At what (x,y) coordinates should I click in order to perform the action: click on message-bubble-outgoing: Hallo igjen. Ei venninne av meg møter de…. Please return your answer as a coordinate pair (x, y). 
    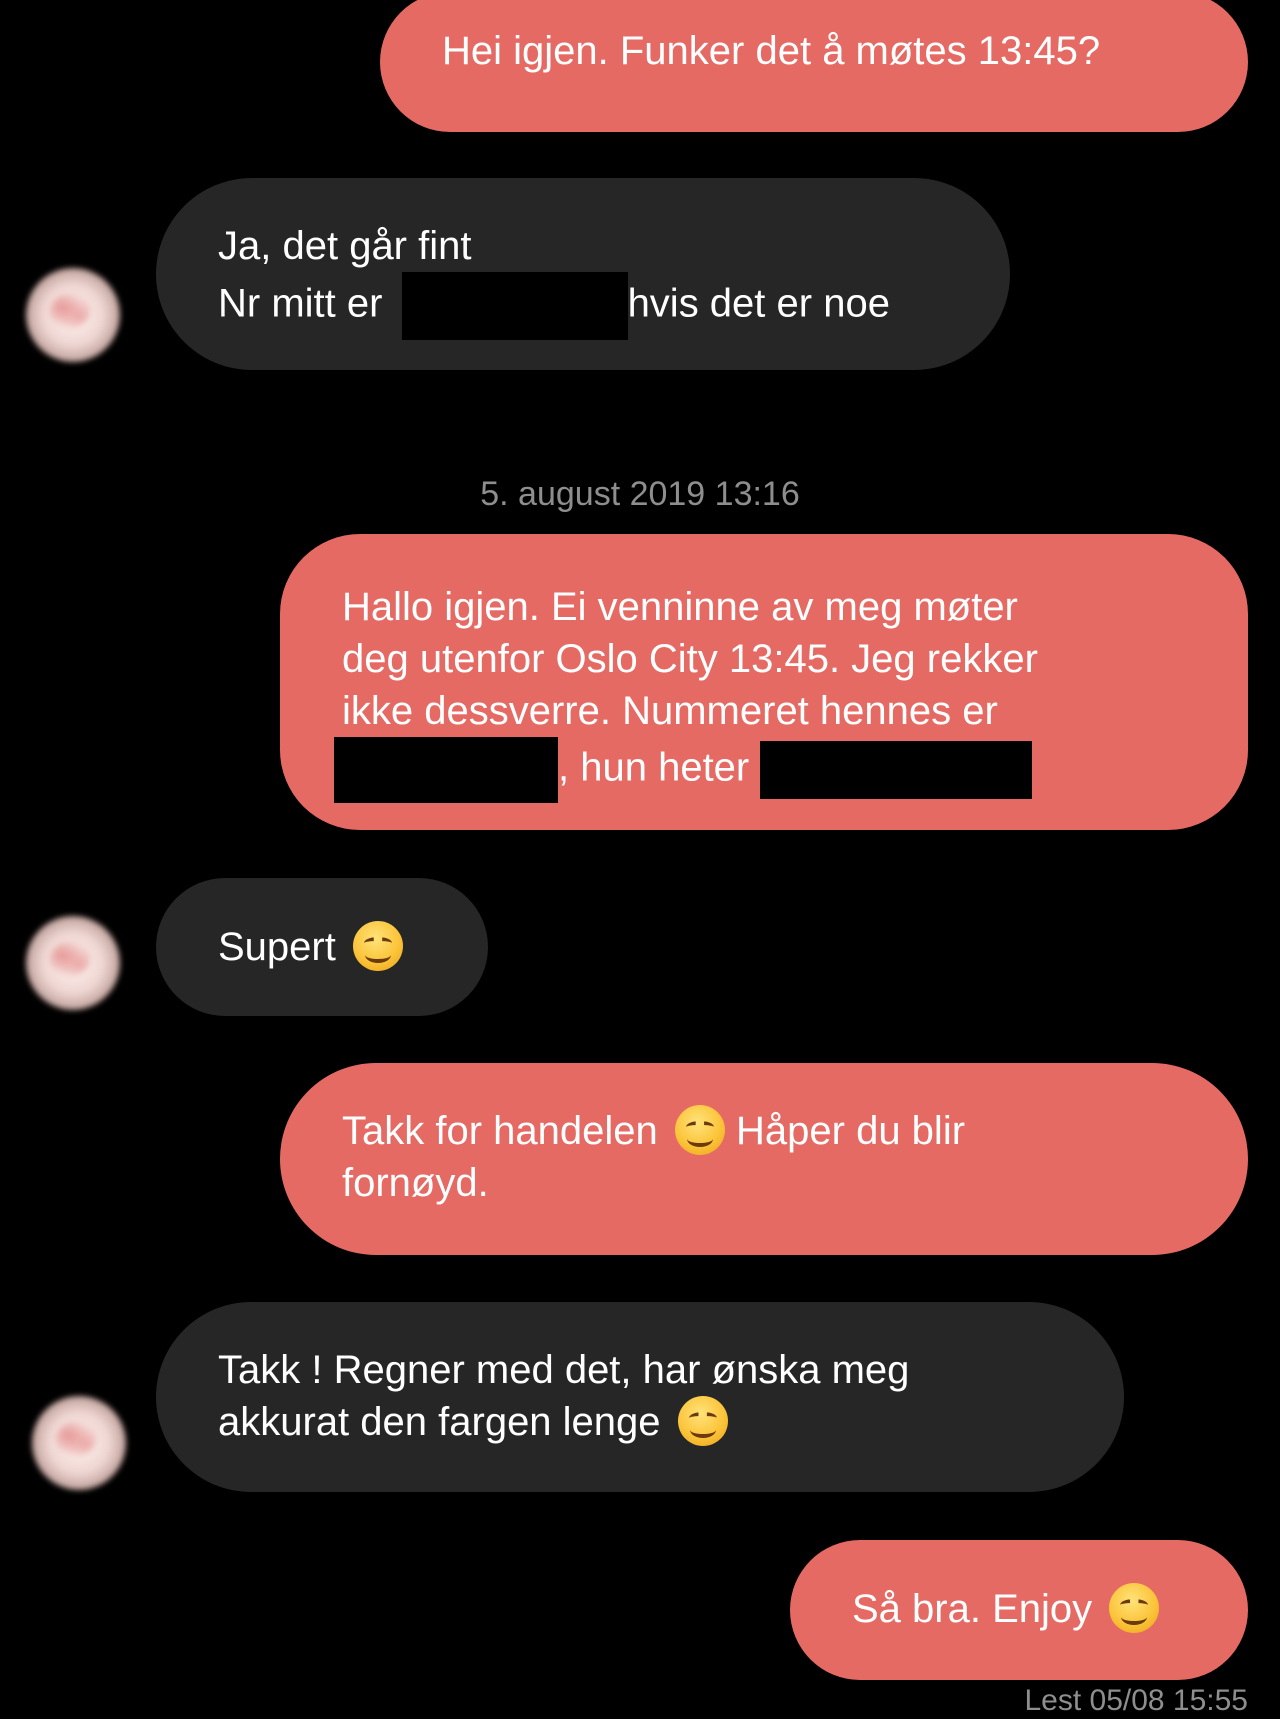
    Looking at the image, I should click on (764, 682).